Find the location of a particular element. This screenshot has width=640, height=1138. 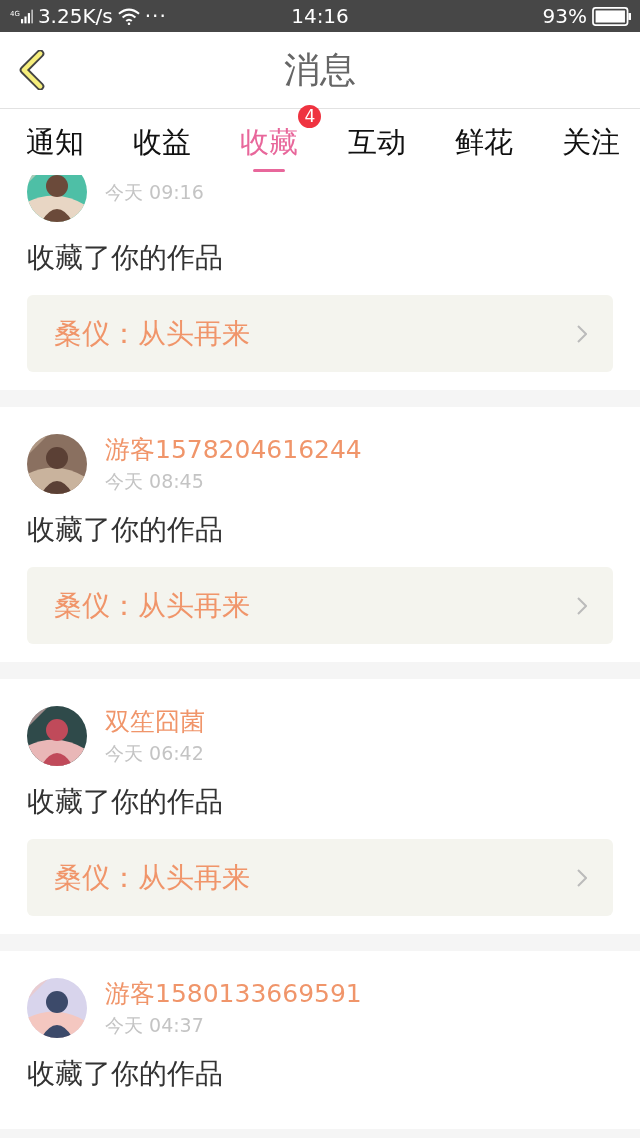

page-title: 消息 is located at coordinates (320, 69).